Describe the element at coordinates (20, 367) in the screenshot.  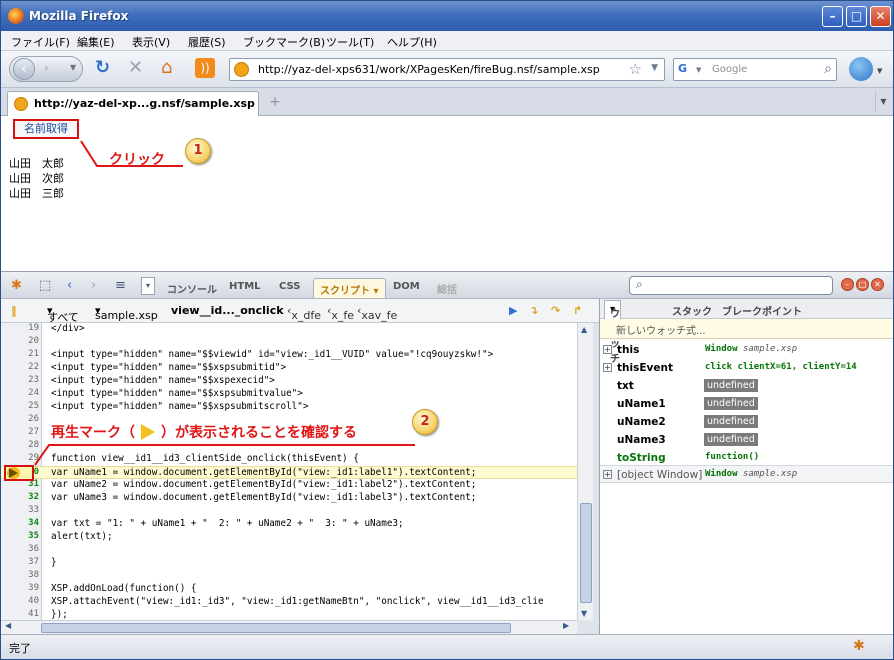
I see `line-number: 22` at that location.